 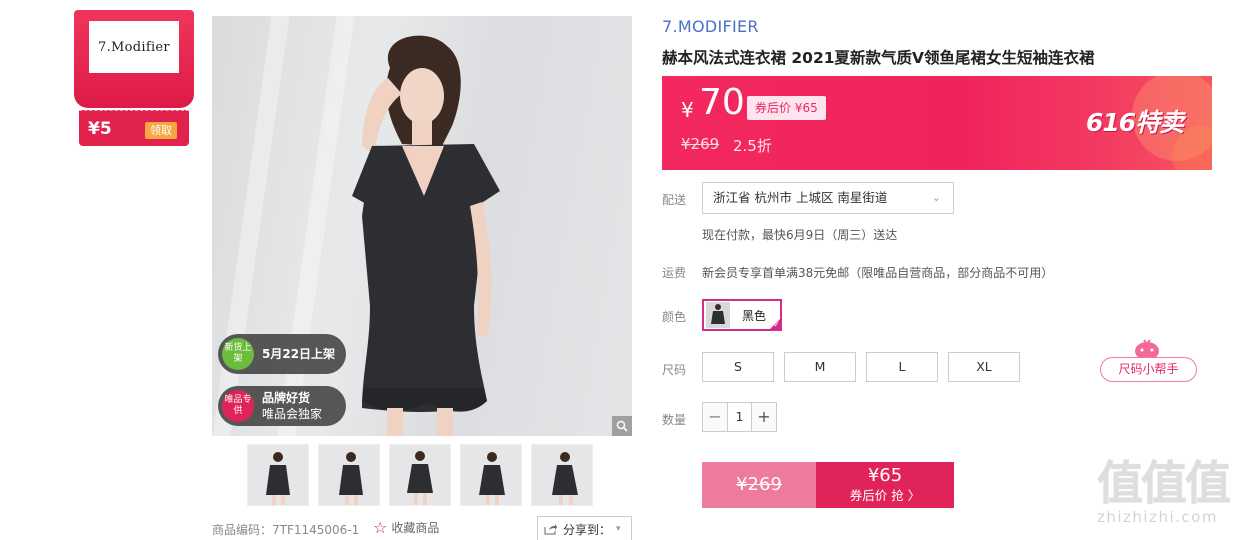 What do you see at coordinates (134, 128) in the screenshot?
I see `coupon-strip: ¥5 领取` at bounding box center [134, 128].